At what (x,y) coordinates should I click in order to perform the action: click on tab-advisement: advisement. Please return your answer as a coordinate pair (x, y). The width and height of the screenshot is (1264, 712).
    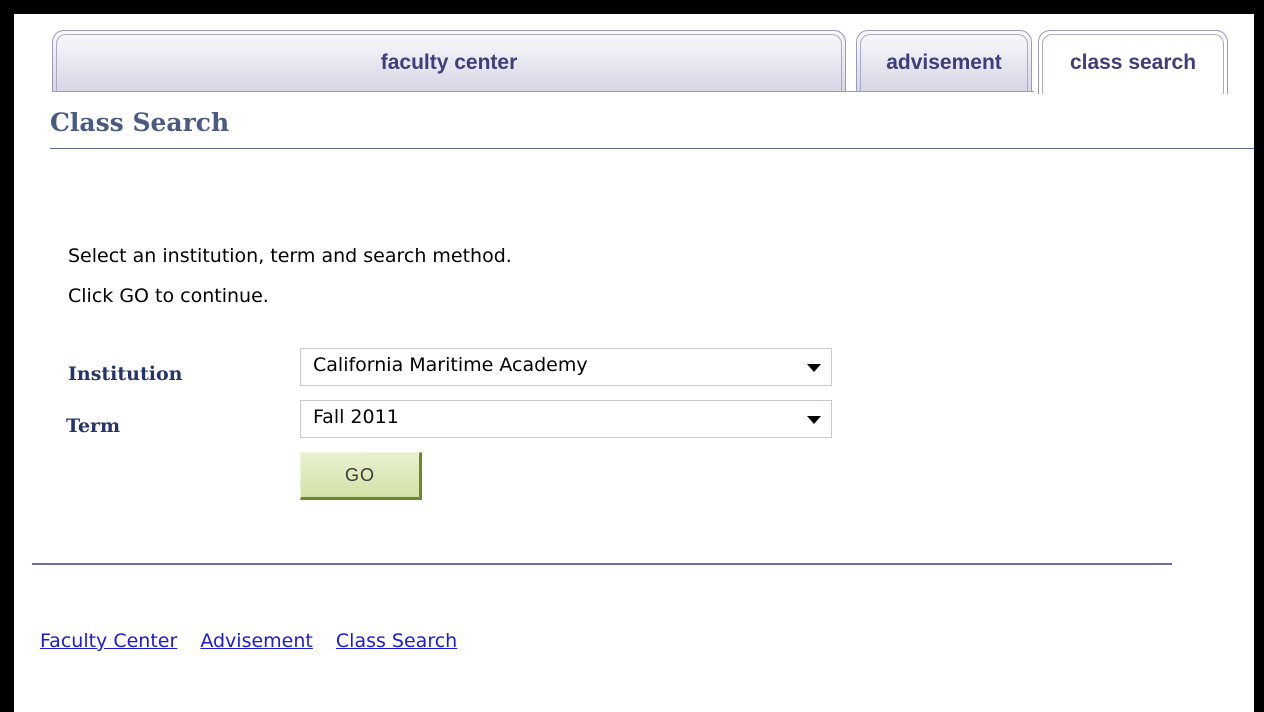
    Looking at the image, I should click on (944, 61).